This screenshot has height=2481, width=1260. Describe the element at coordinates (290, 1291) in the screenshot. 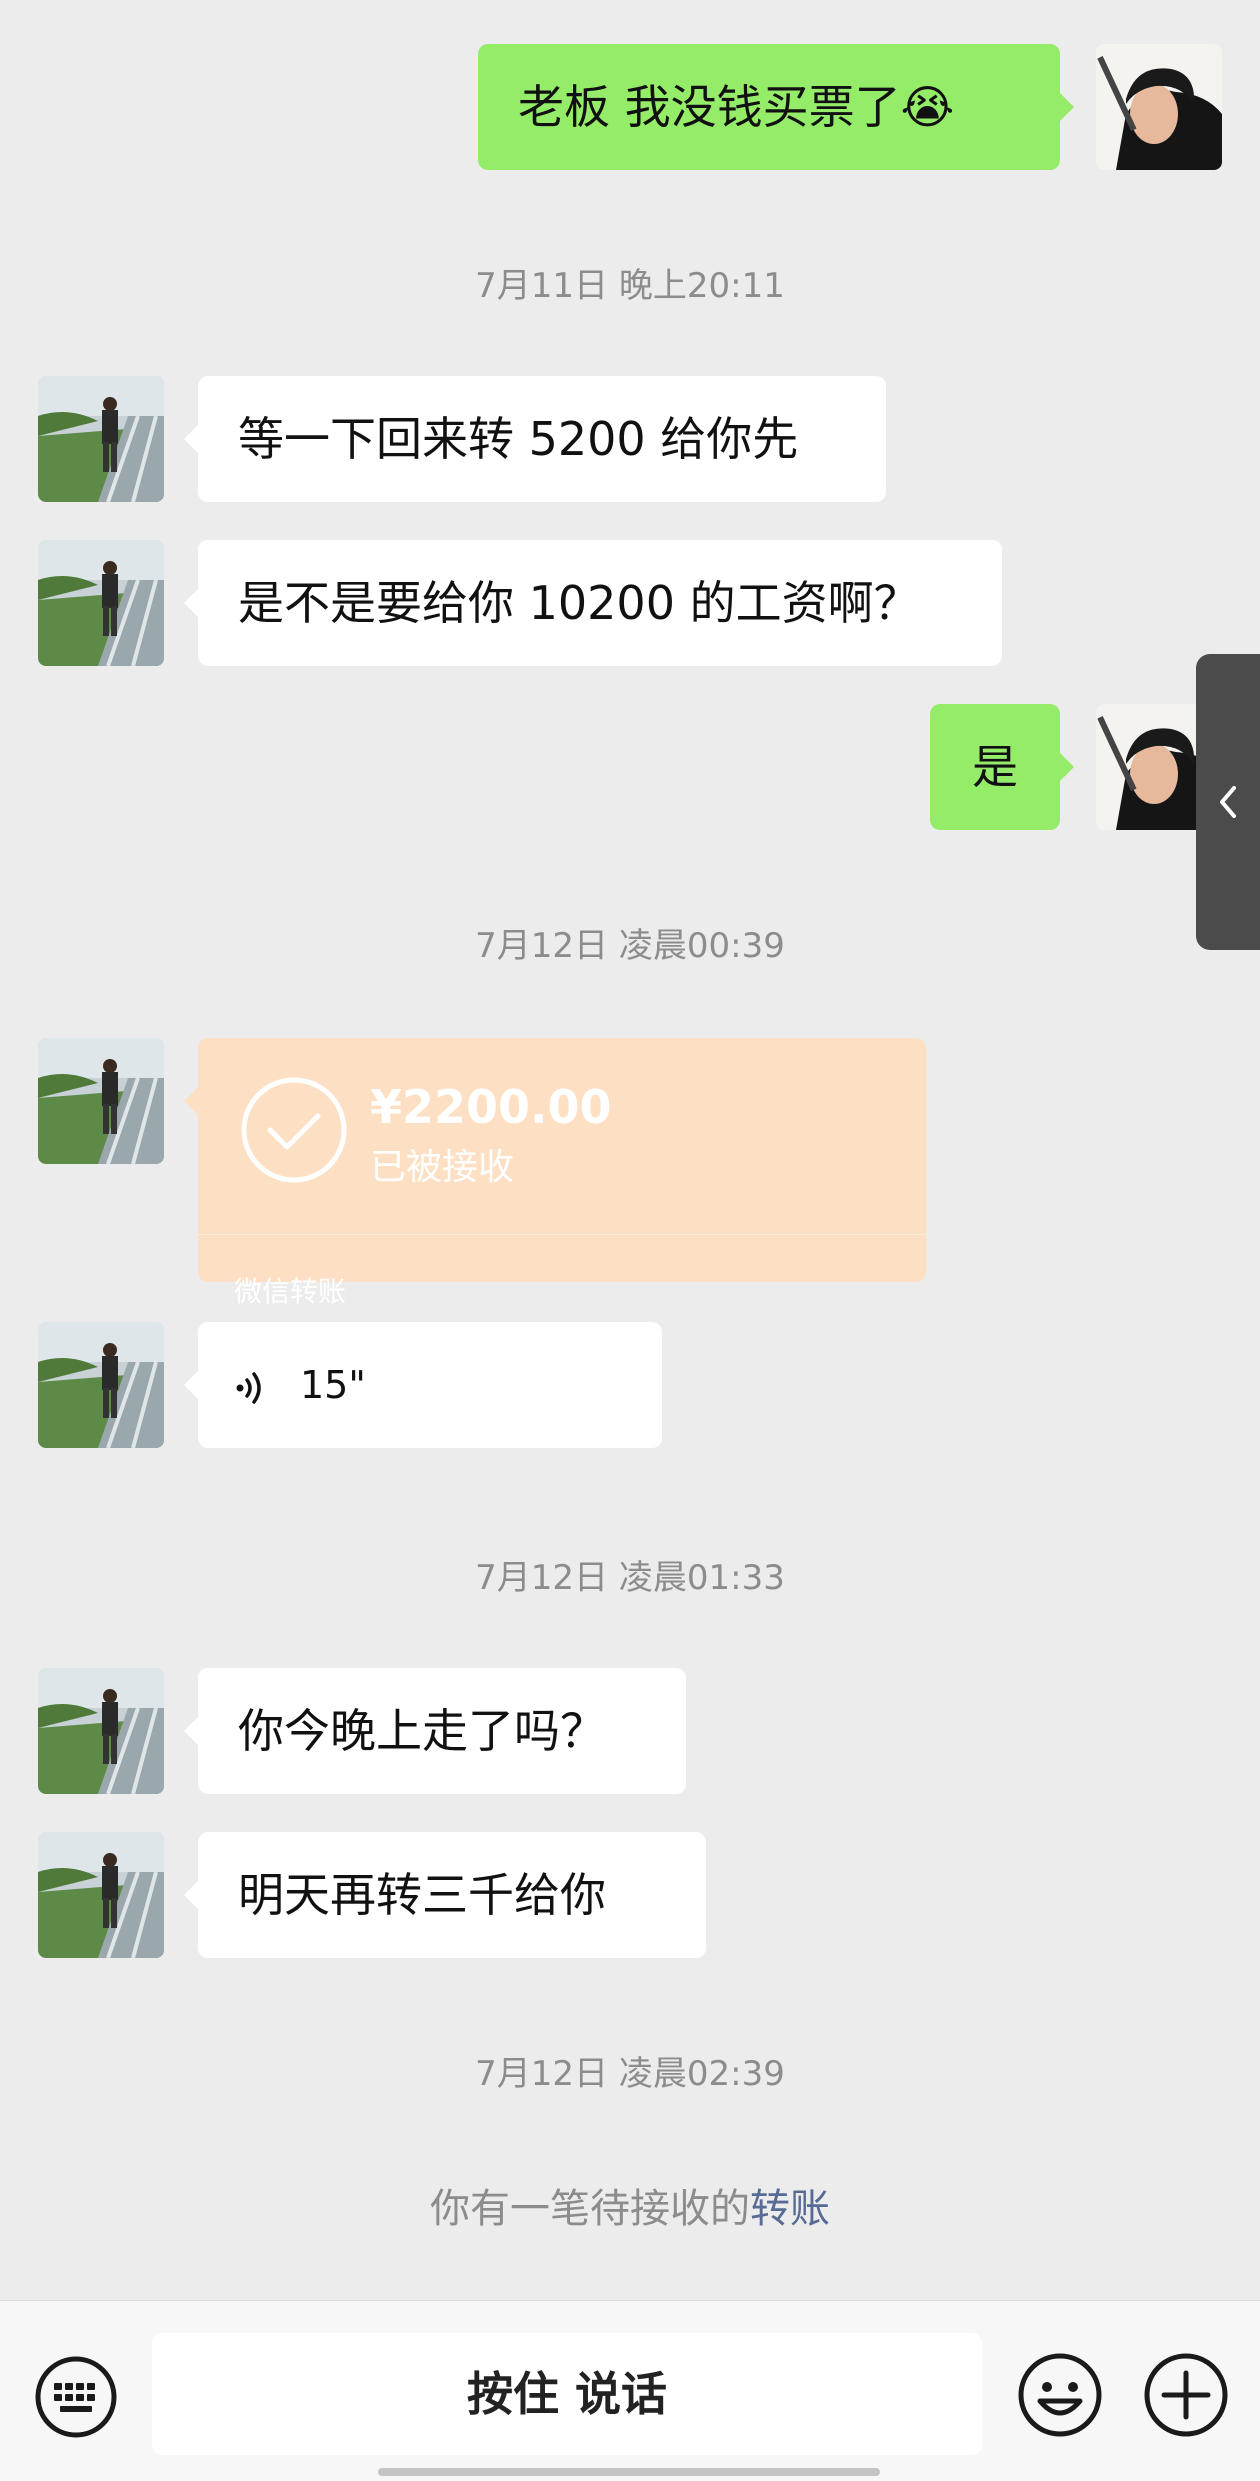

I see `transfer-label: 微信转账` at that location.